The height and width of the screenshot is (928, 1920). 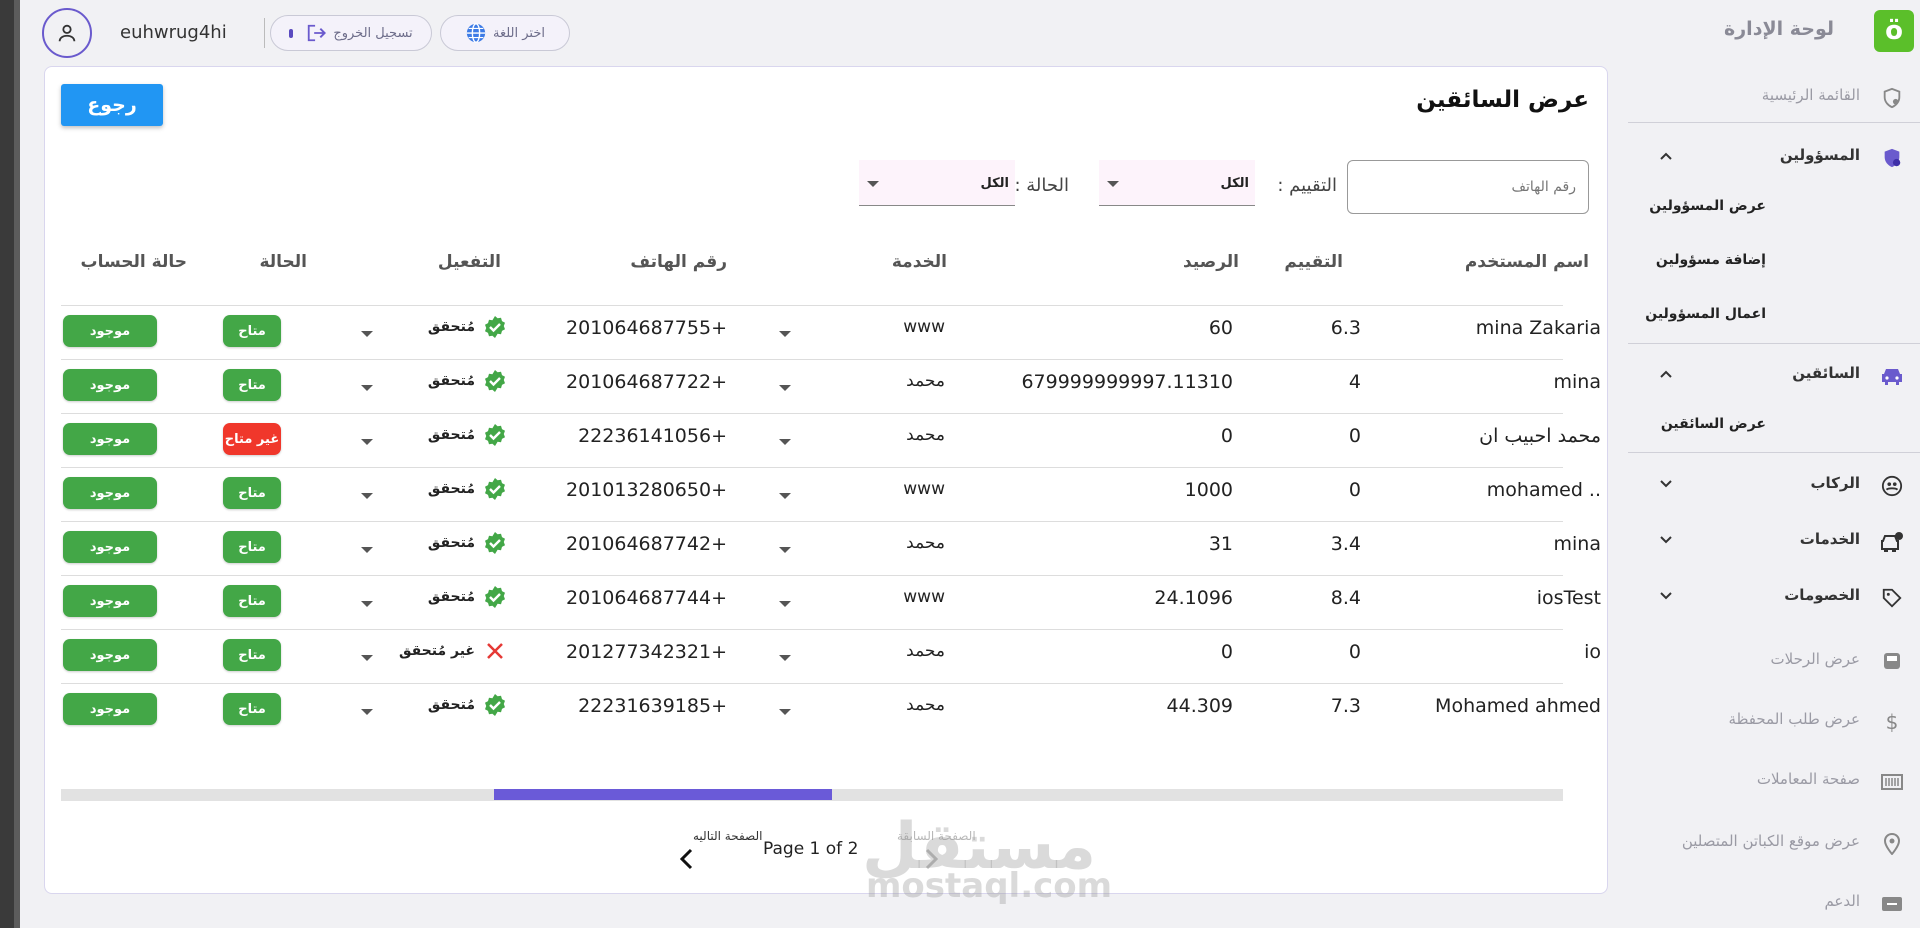 What do you see at coordinates (67, 33) in the screenshot?
I see `user-avatar` at bounding box center [67, 33].